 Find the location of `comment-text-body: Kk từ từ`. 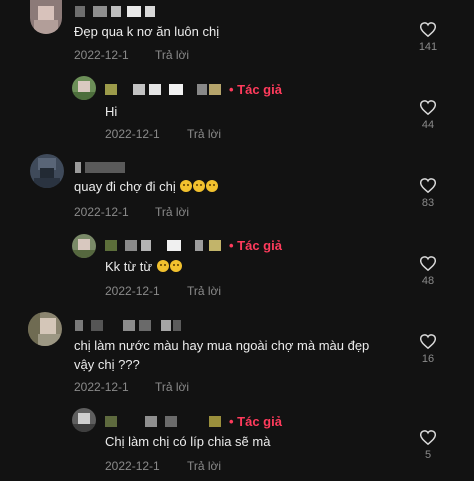

comment-text-body: Kk từ từ is located at coordinates (129, 266).